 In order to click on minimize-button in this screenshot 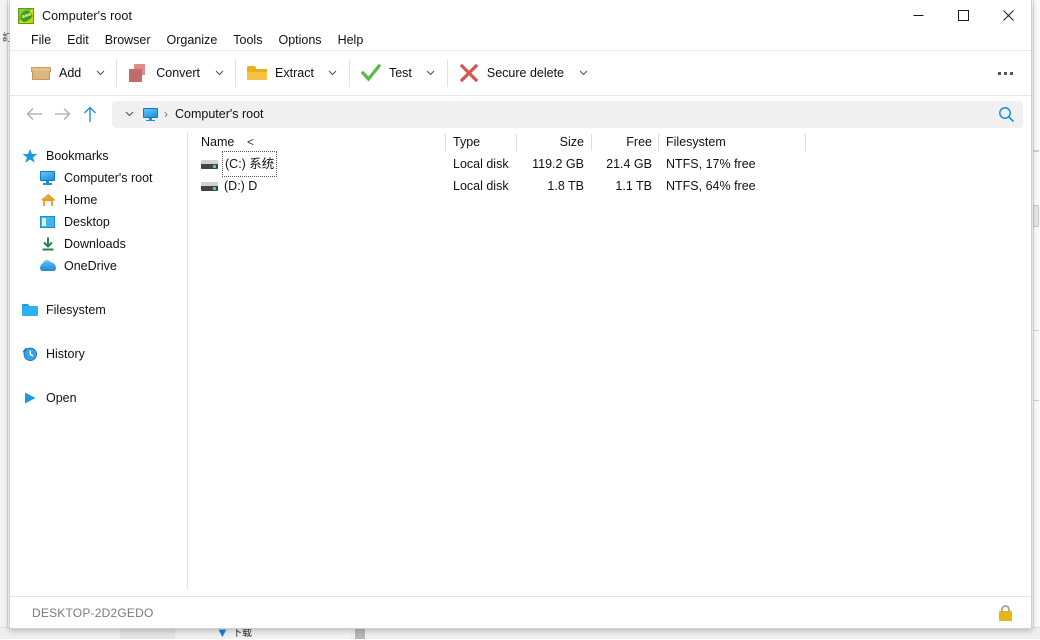, I will do `click(918, 15)`.